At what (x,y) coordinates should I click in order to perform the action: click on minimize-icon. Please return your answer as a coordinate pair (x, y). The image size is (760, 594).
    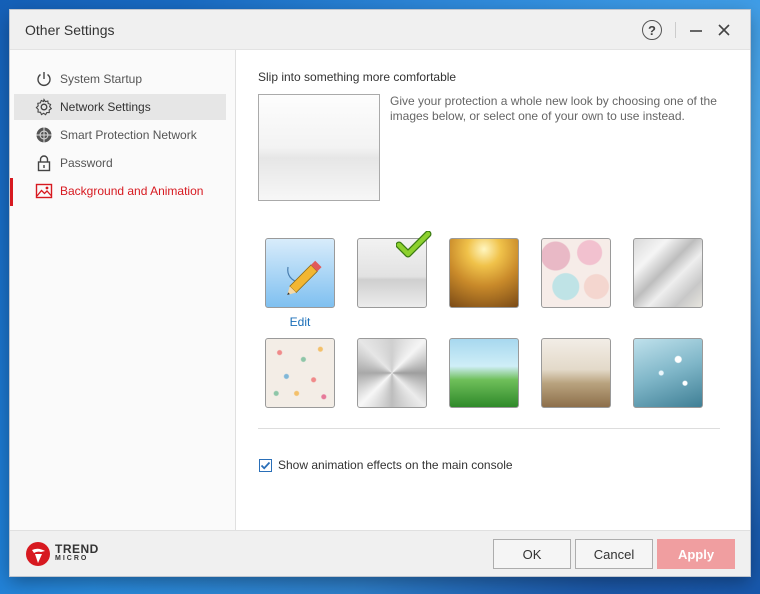
    Looking at the image, I should click on (696, 31).